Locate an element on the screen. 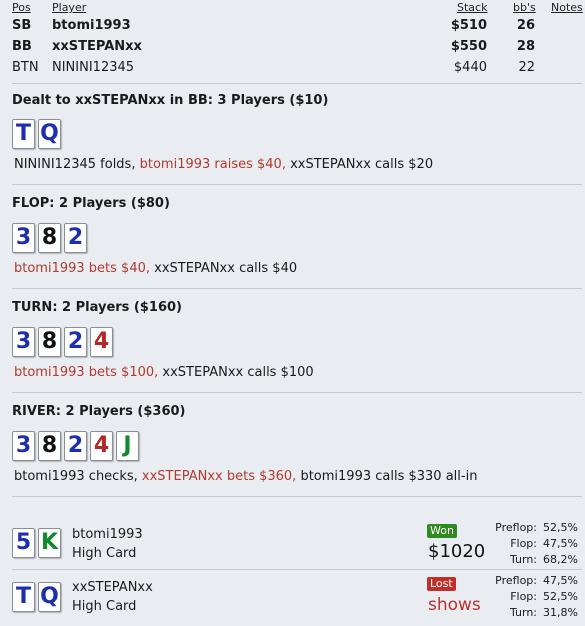  player-pos: BTN is located at coordinates (25, 67).